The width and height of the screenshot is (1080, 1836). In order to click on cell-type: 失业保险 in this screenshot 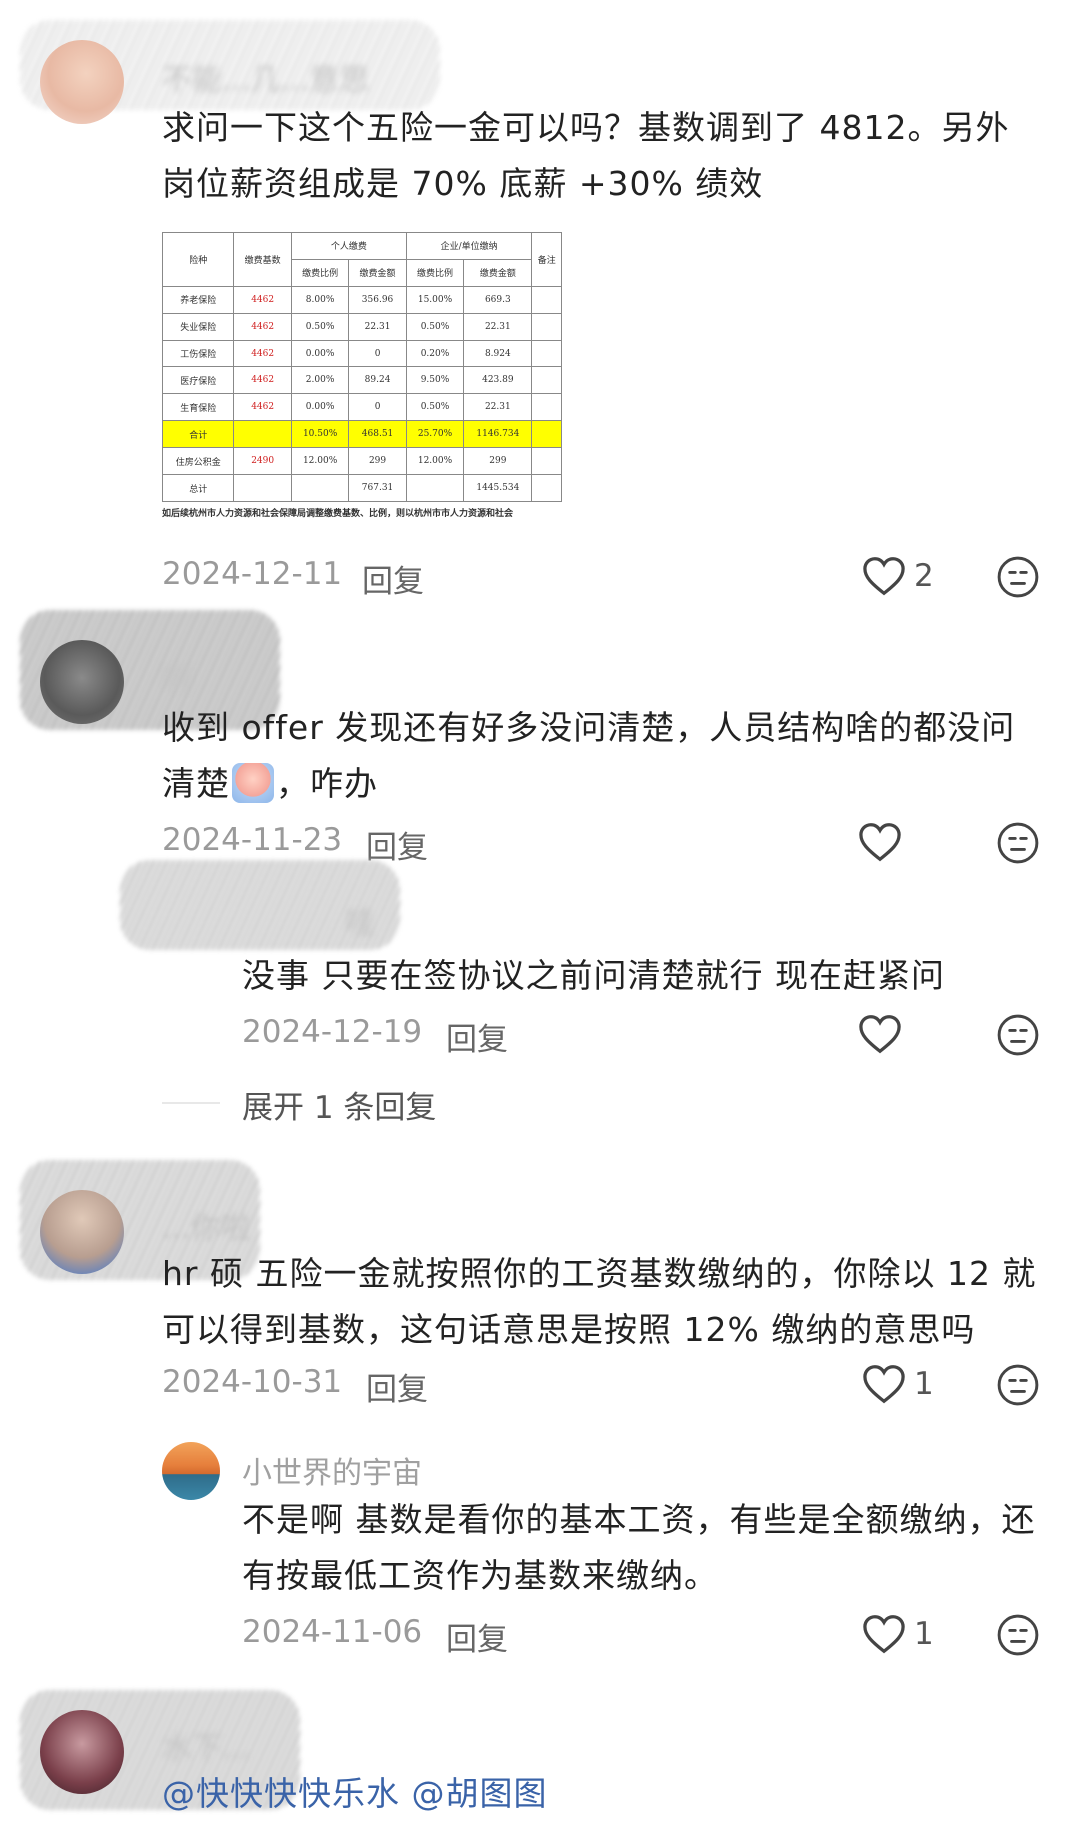, I will do `click(198, 326)`.